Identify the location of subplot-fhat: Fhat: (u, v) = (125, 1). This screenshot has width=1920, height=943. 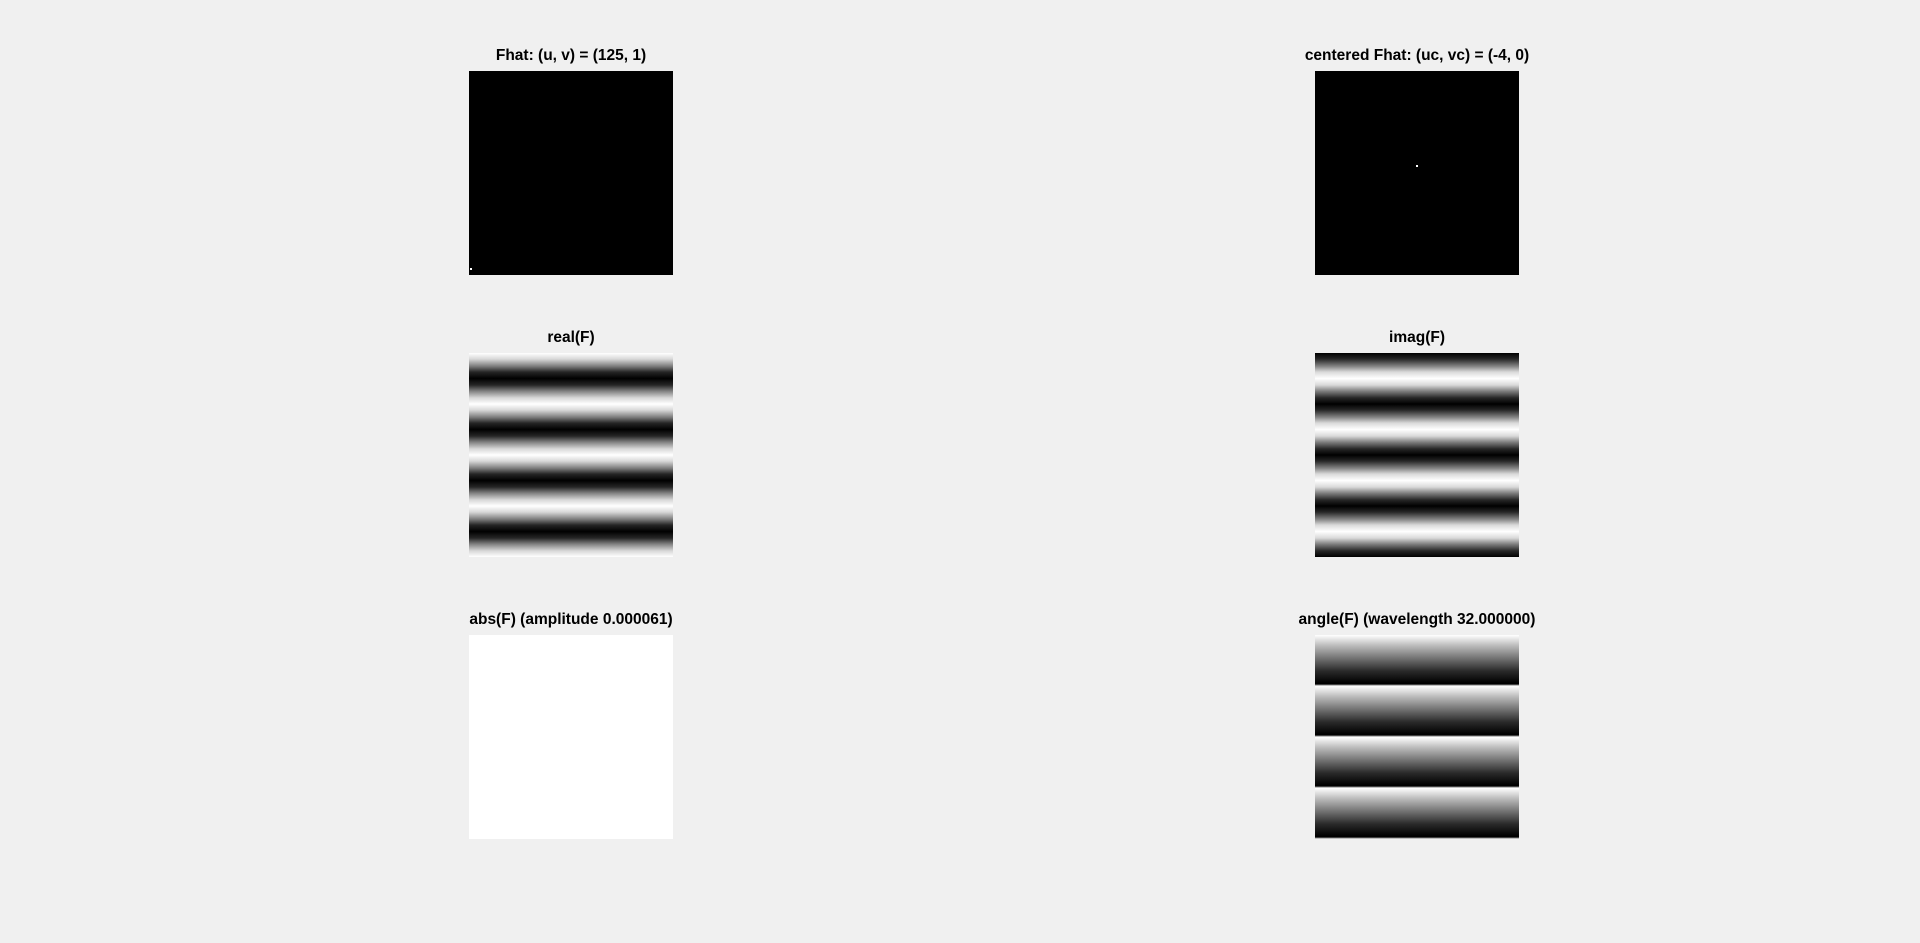
(571, 161).